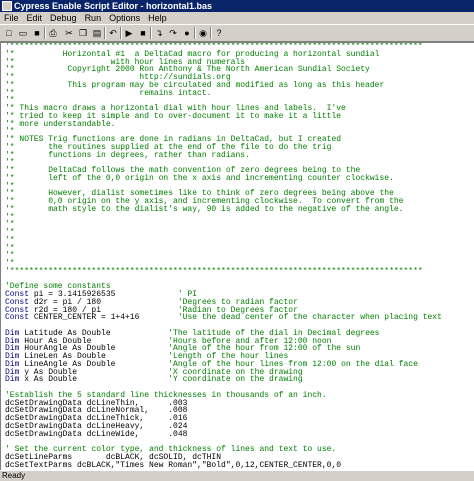  What do you see at coordinates (223, 93) in the screenshot?
I see `code-line: '* remains intact.` at bounding box center [223, 93].